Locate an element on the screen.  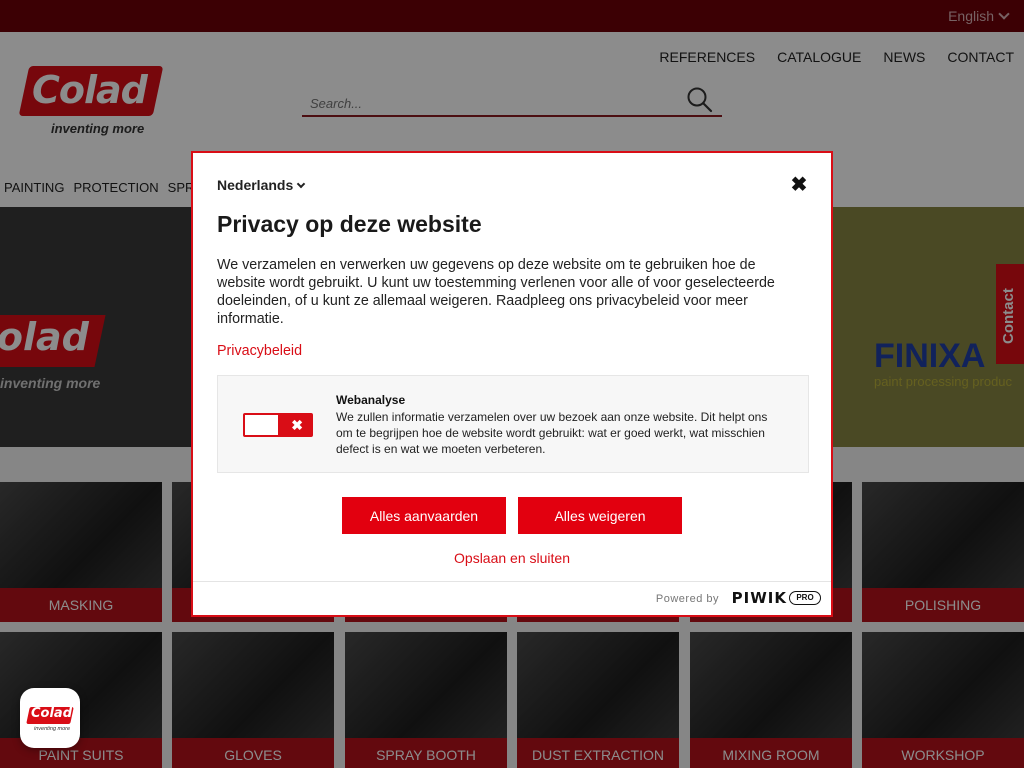
save-and-close-link: Opslaan en sluiten is located at coordinates (512, 558).